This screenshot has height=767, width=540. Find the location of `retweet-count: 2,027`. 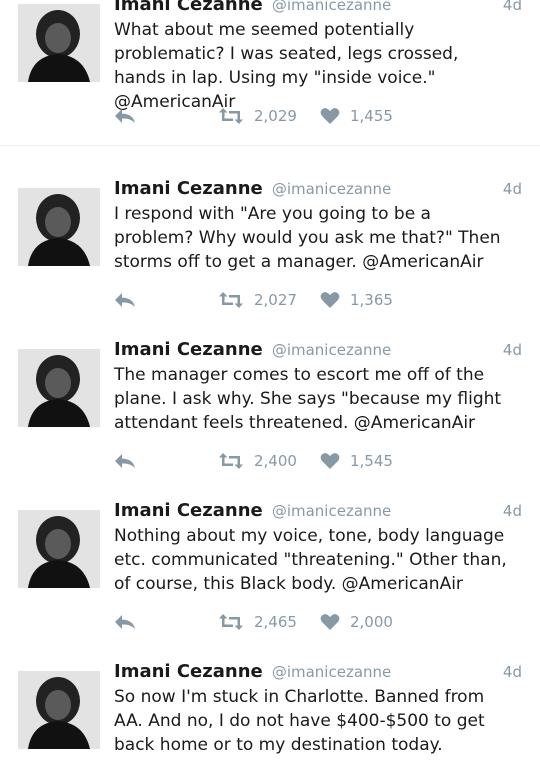

retweet-count: 2,027 is located at coordinates (275, 300).